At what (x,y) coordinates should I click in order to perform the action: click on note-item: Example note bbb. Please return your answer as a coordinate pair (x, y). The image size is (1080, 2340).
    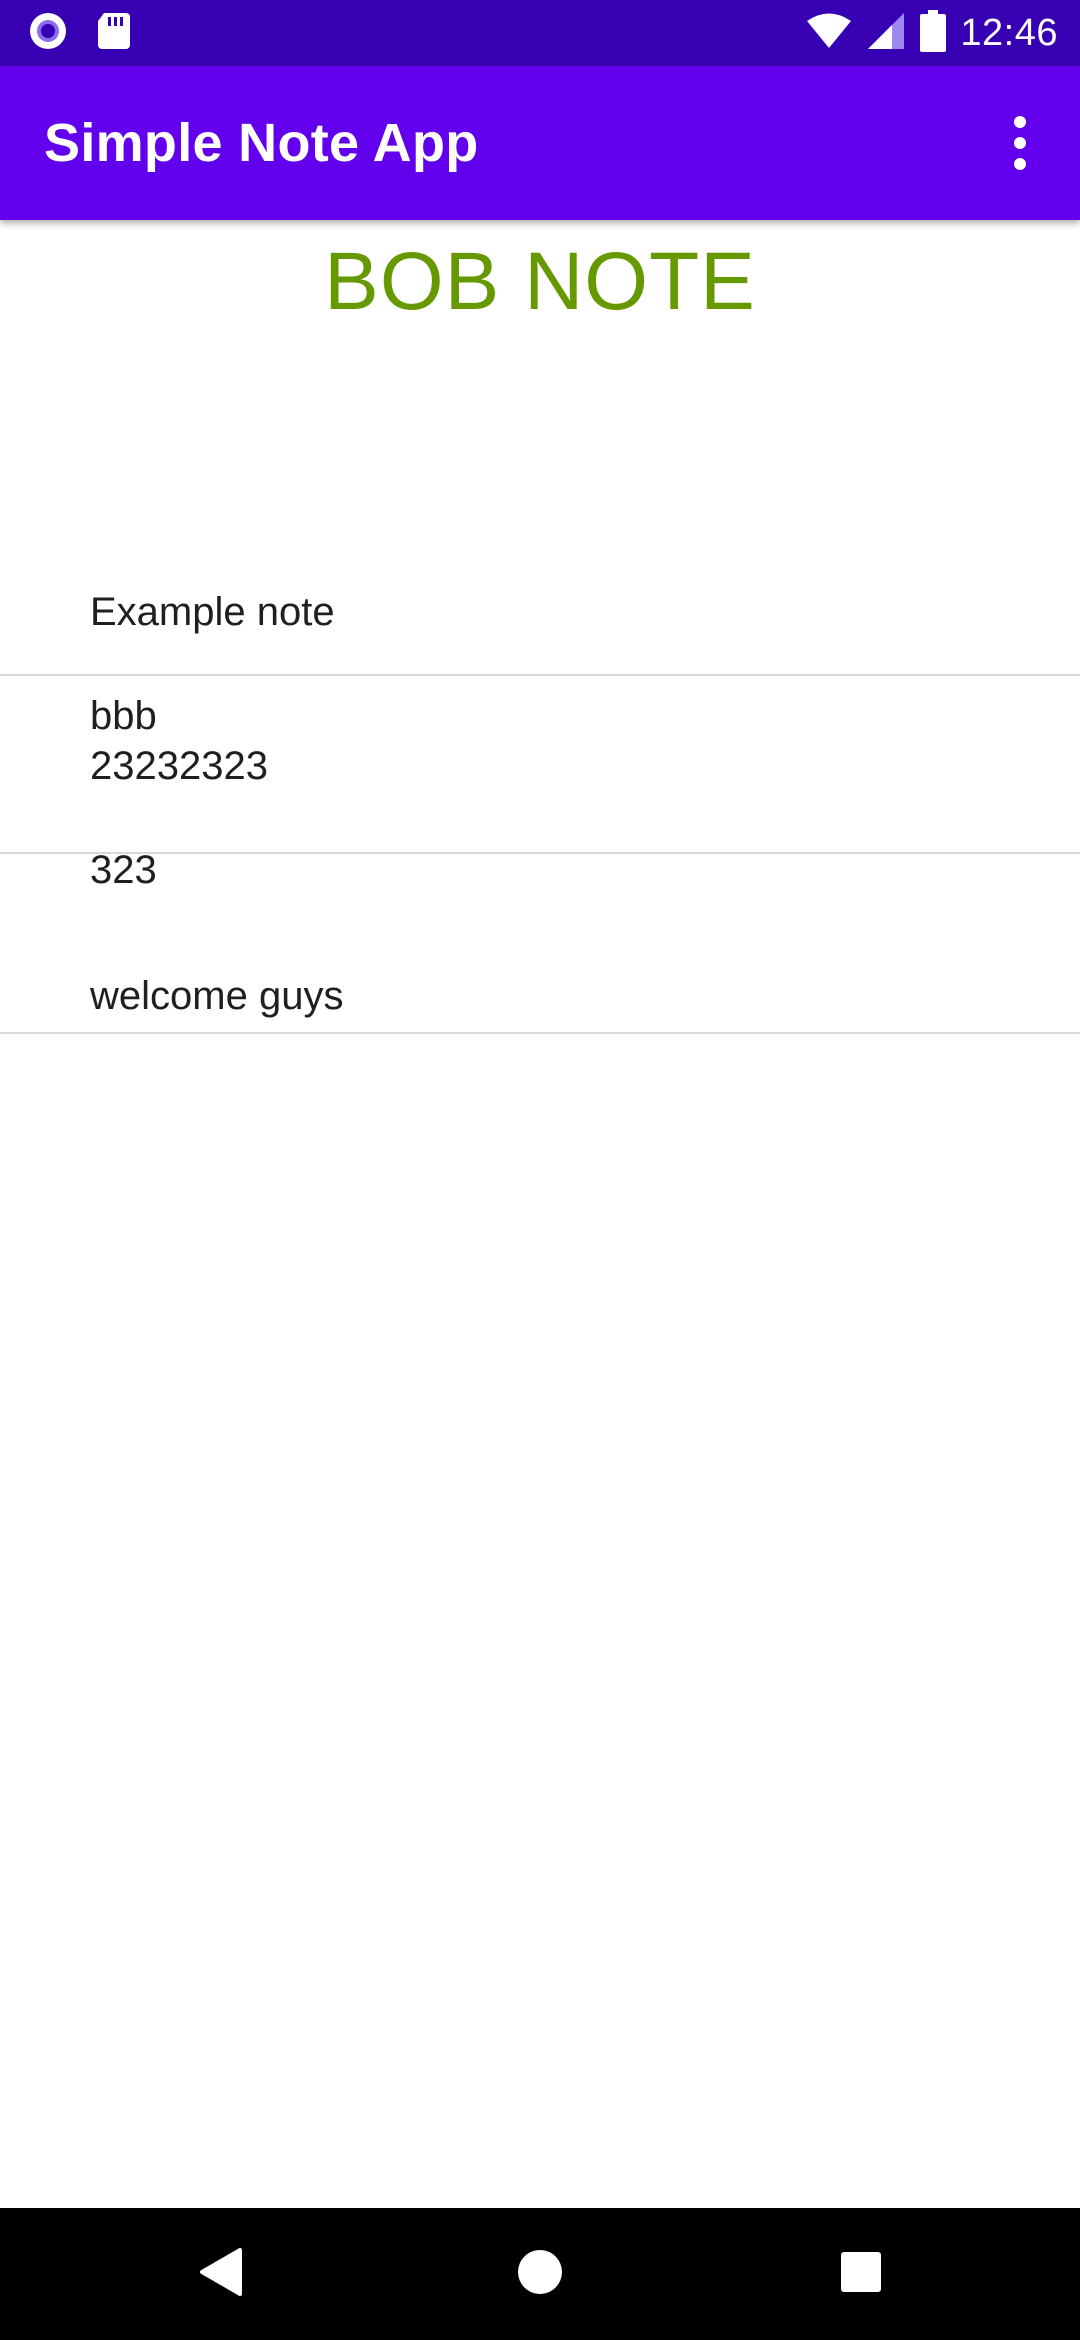
    Looking at the image, I should click on (540, 618).